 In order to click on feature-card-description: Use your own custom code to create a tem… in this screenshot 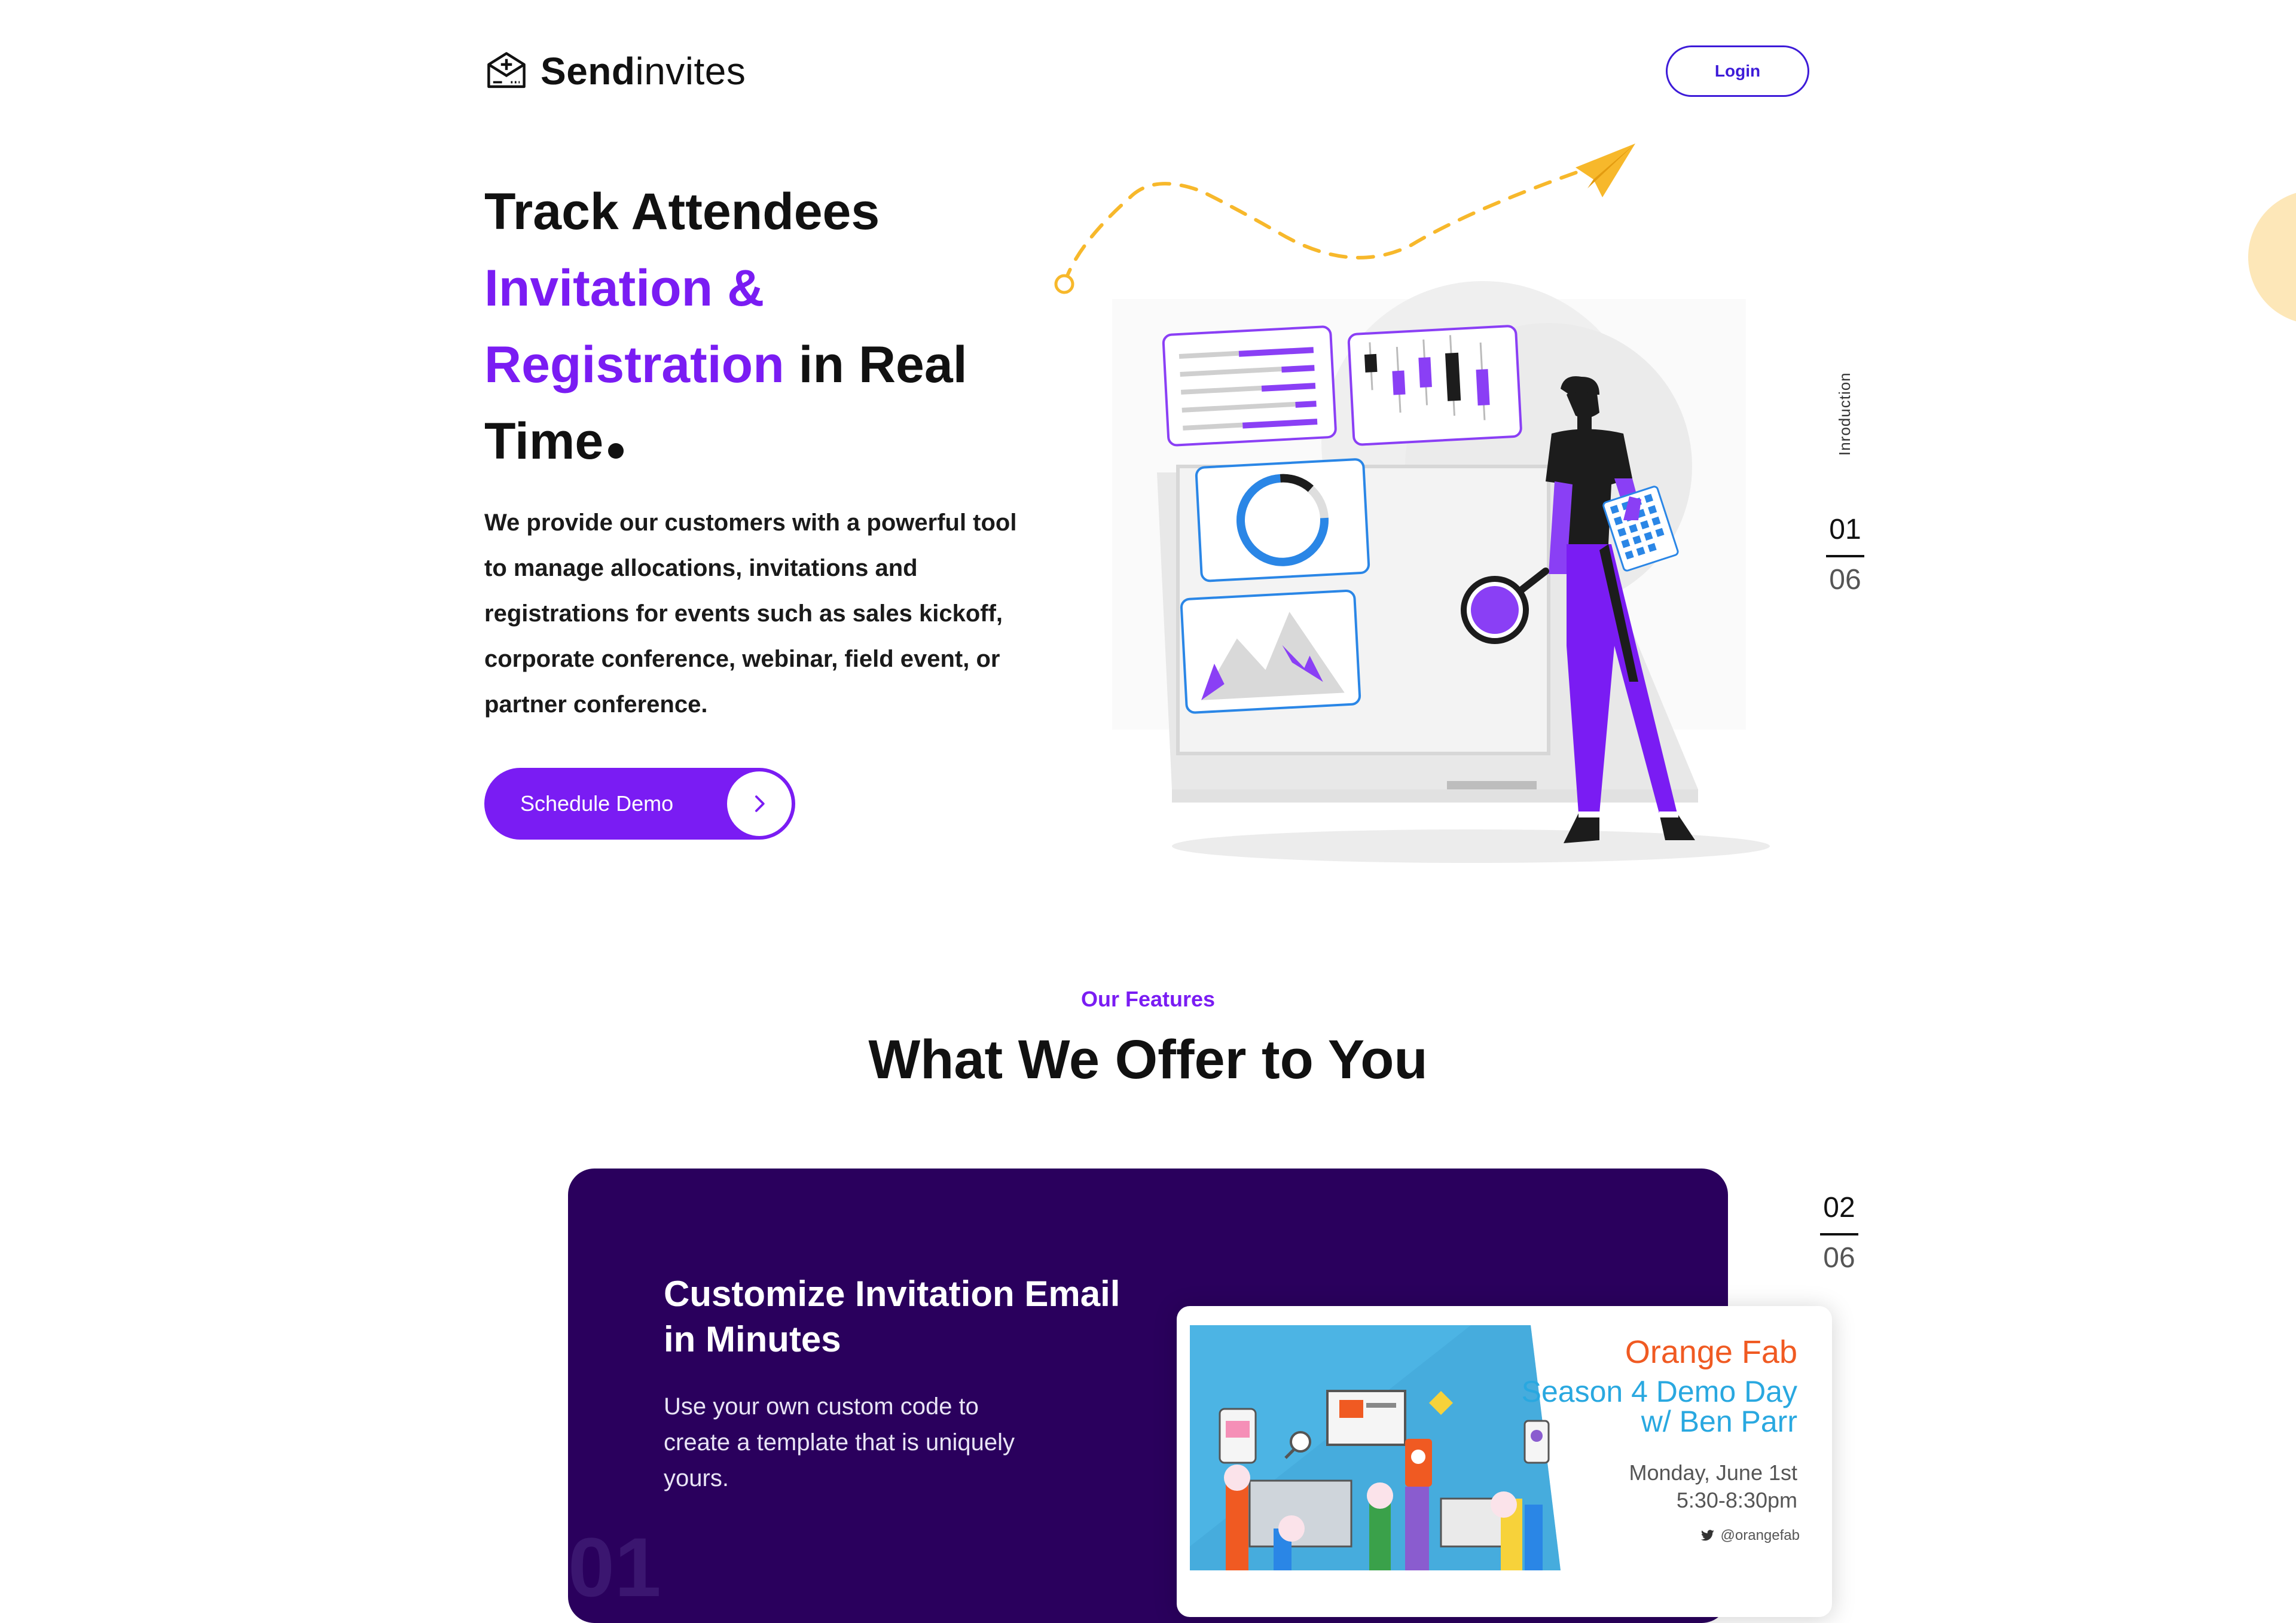, I will do `click(839, 1442)`.